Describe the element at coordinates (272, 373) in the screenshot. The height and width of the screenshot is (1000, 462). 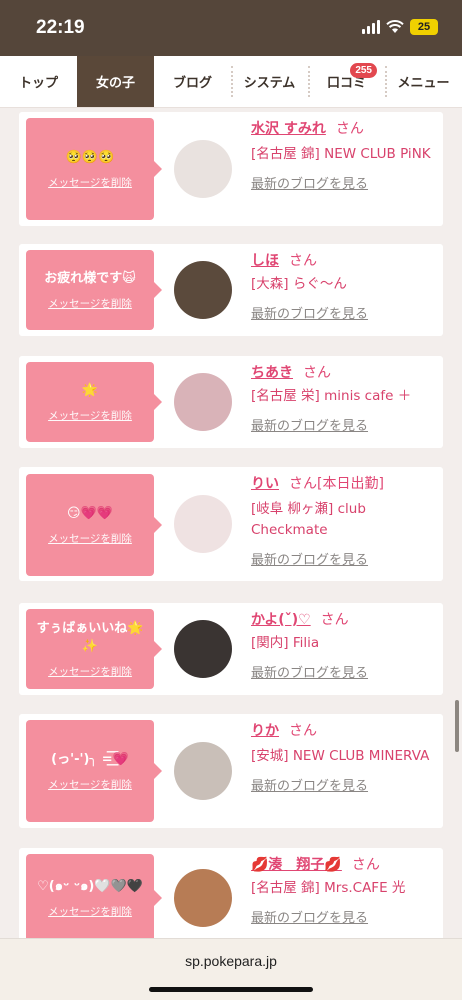
I see `girl-name-link: ちあき` at that location.